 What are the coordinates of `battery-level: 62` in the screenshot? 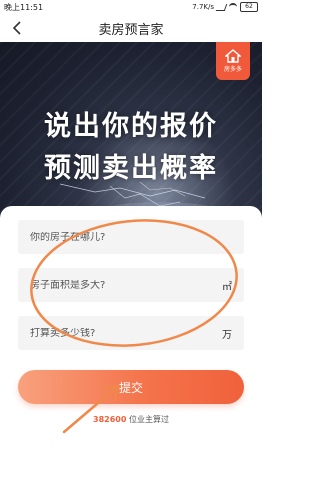 It's located at (249, 6).